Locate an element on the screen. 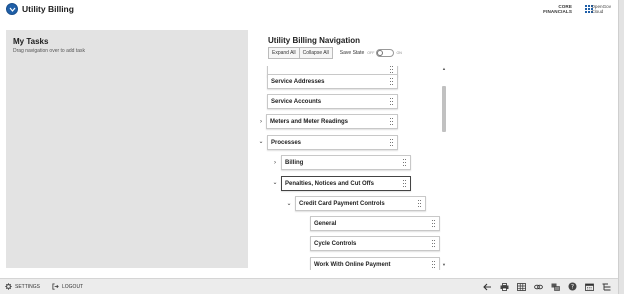 The height and width of the screenshot is (294, 624). scroll-down-arrow-icon: ▼ is located at coordinates (444, 265).